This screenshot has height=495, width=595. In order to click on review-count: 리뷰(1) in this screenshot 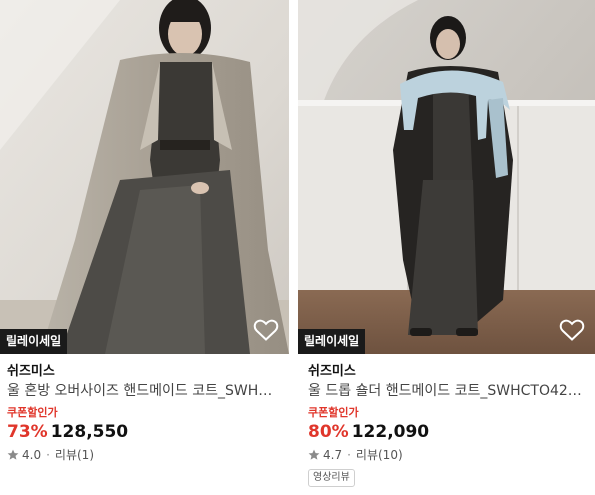, I will do `click(74, 455)`.